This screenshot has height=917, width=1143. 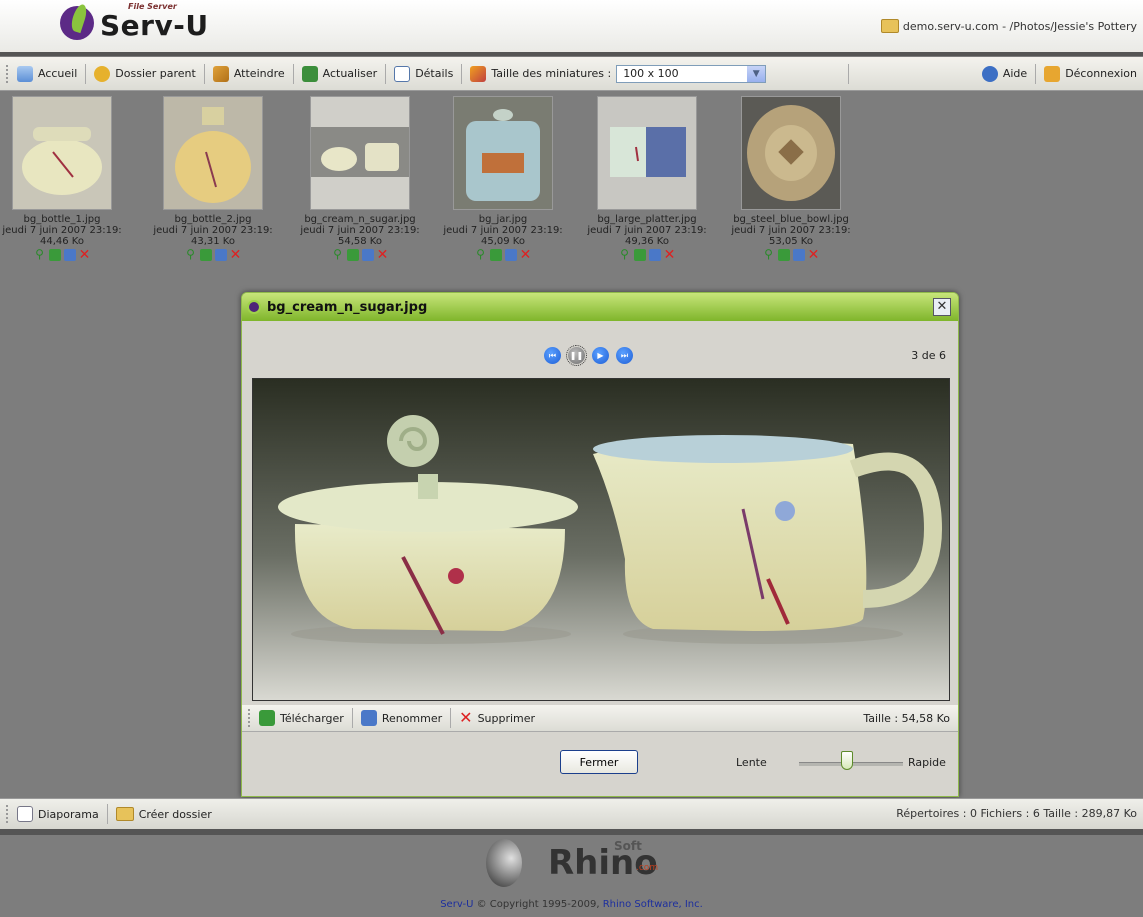 I want to click on file-size: 54,58 Ko, so click(x=360, y=241).